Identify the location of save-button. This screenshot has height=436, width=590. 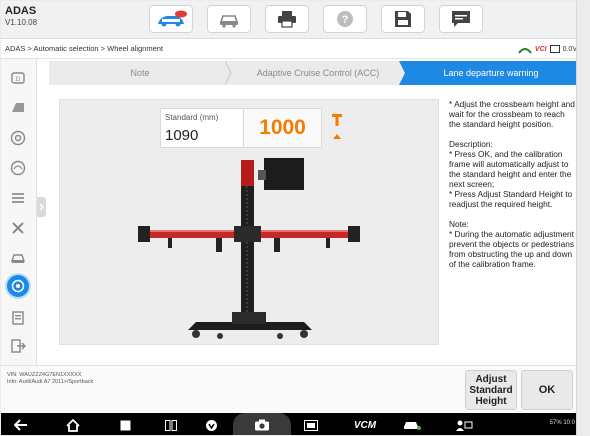
(403, 19).